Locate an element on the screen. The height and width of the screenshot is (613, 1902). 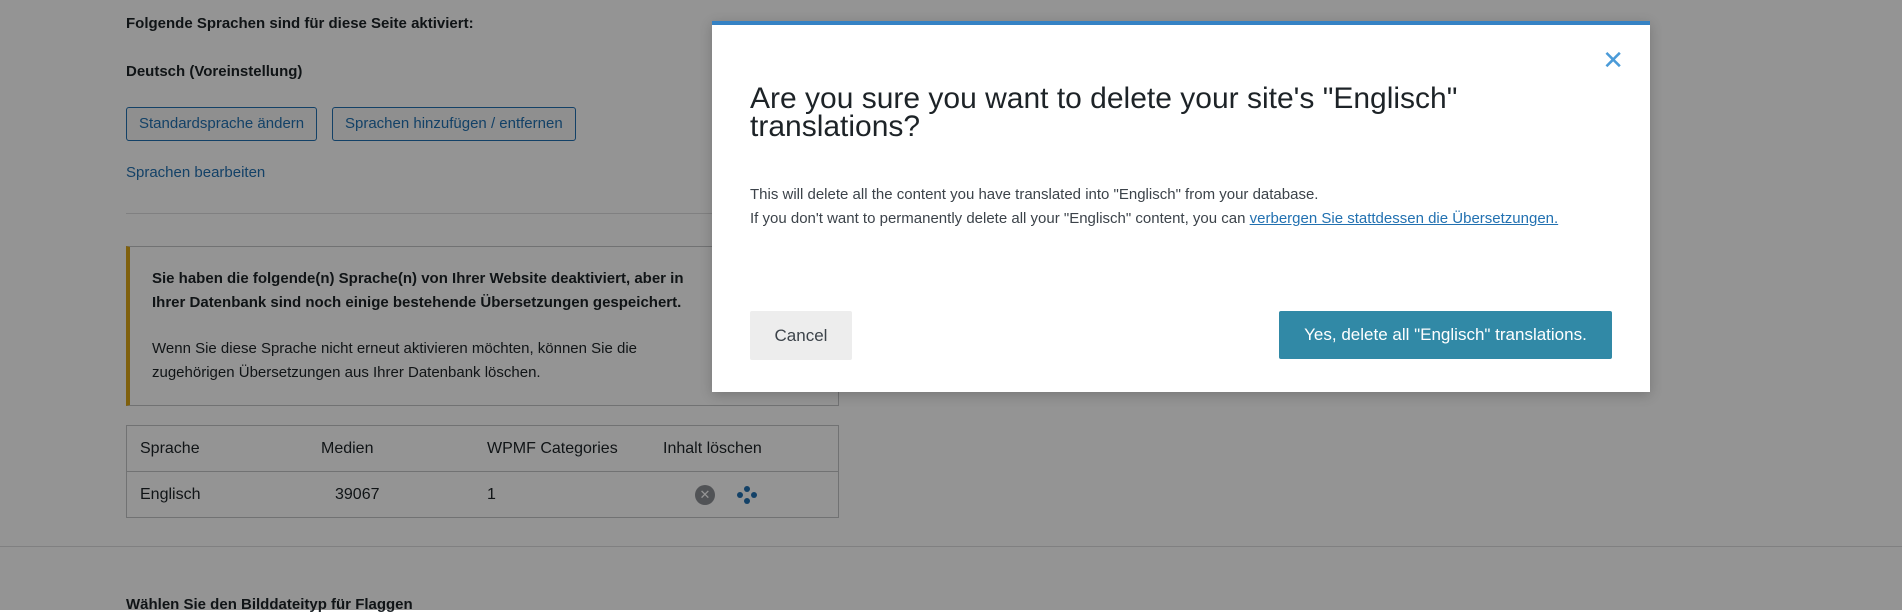
close-icon: ✕ is located at coordinates (1613, 60).